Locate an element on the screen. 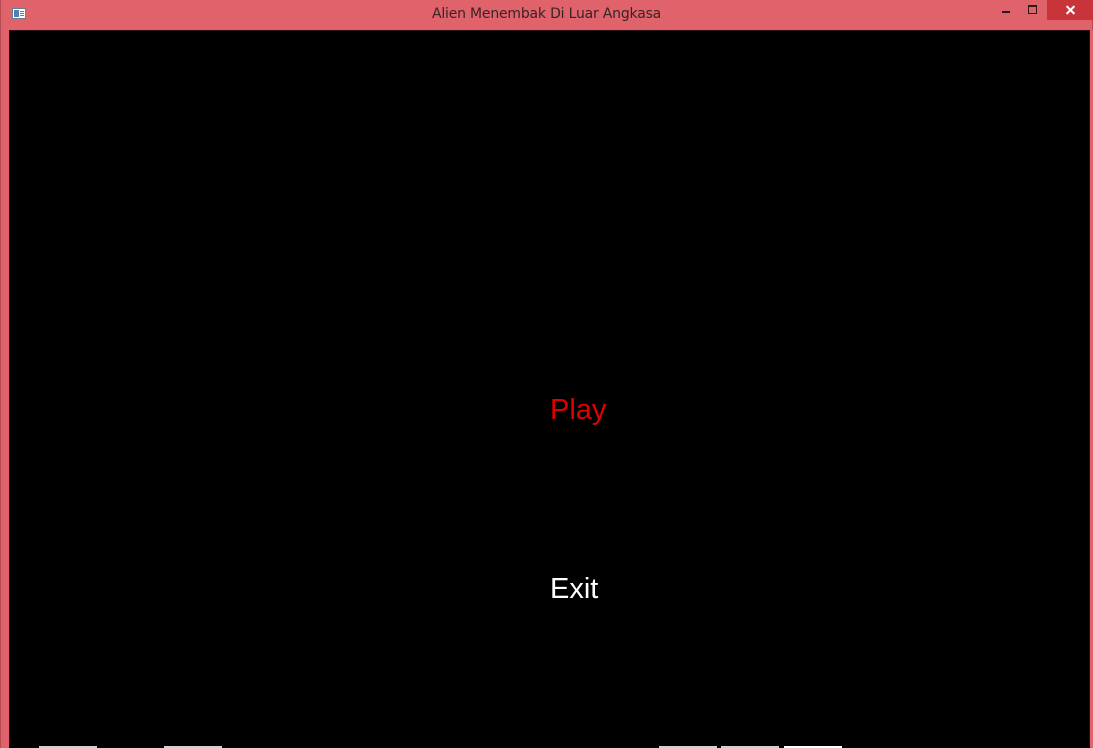 The image size is (1093, 748). minimize-button is located at coordinates (1005, 10).